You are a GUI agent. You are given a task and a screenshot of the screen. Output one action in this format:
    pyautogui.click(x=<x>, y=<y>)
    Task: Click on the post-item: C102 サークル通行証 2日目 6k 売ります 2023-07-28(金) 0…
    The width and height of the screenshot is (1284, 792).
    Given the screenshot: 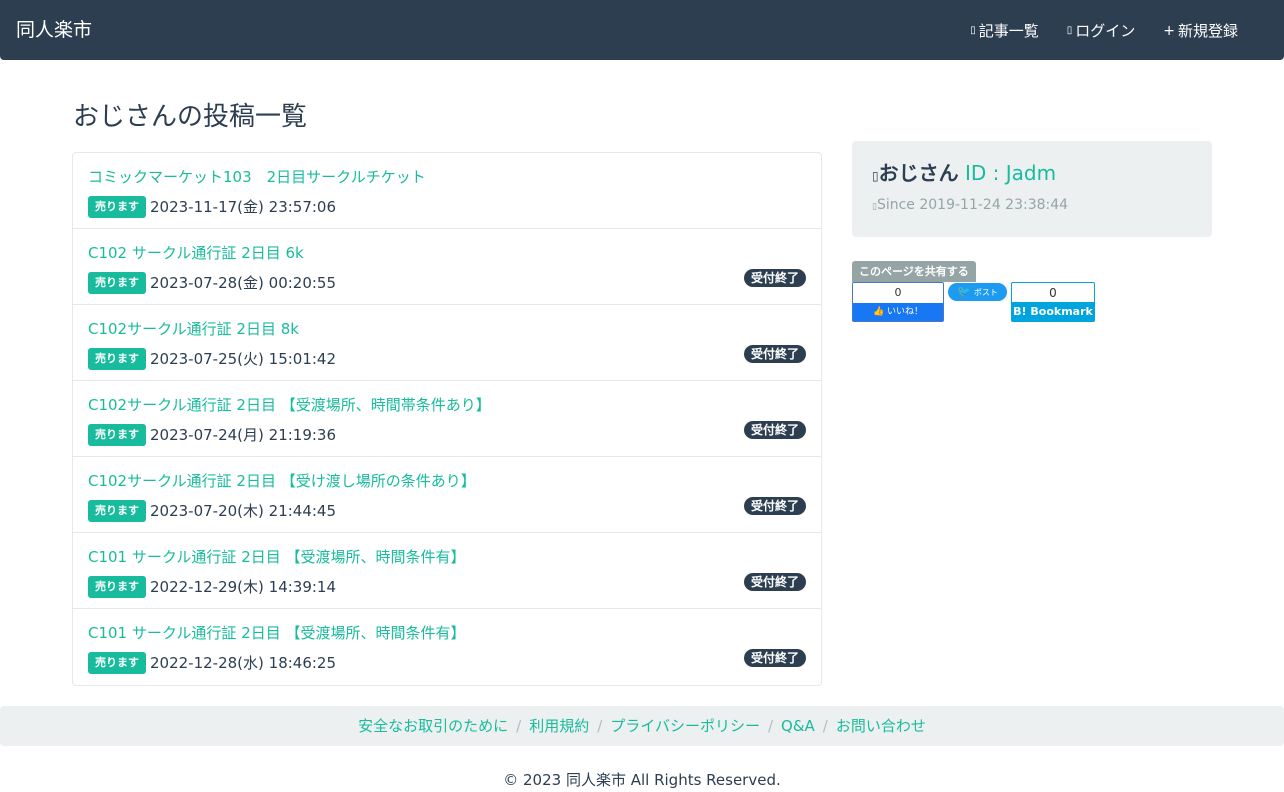 What is the action you would take?
    pyautogui.click(x=447, y=267)
    